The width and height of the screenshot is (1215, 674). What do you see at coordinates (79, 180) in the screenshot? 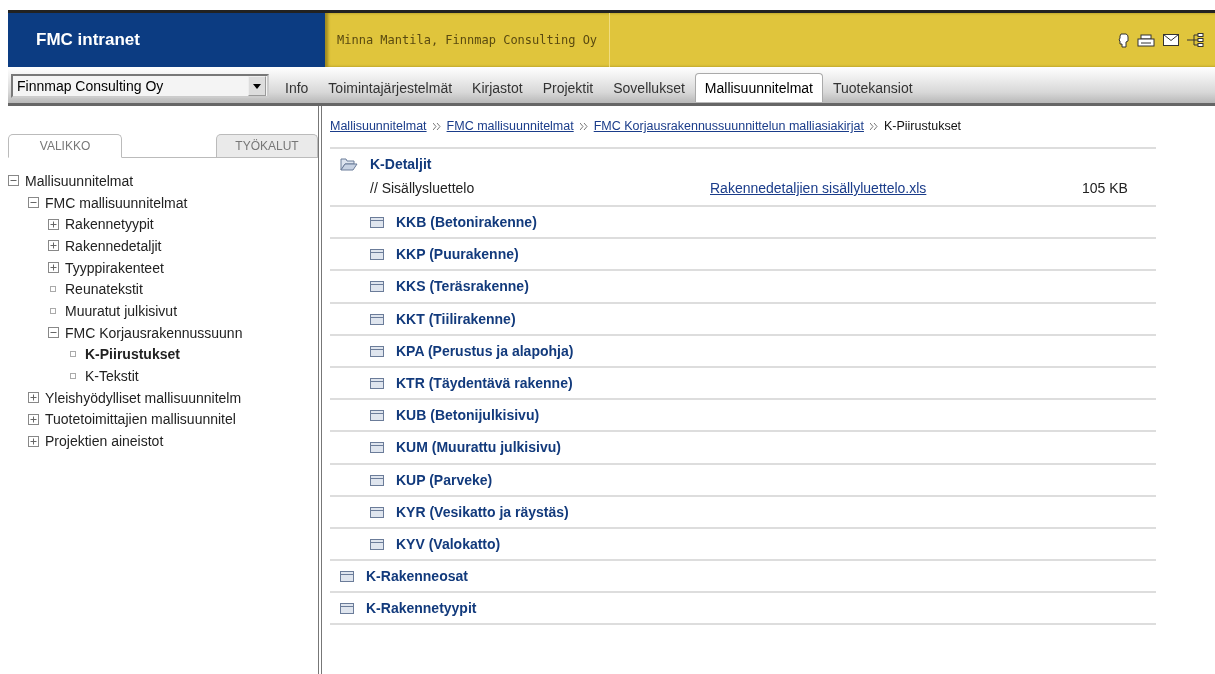
I see `tree-item: Mallisuunnitelmat` at bounding box center [79, 180].